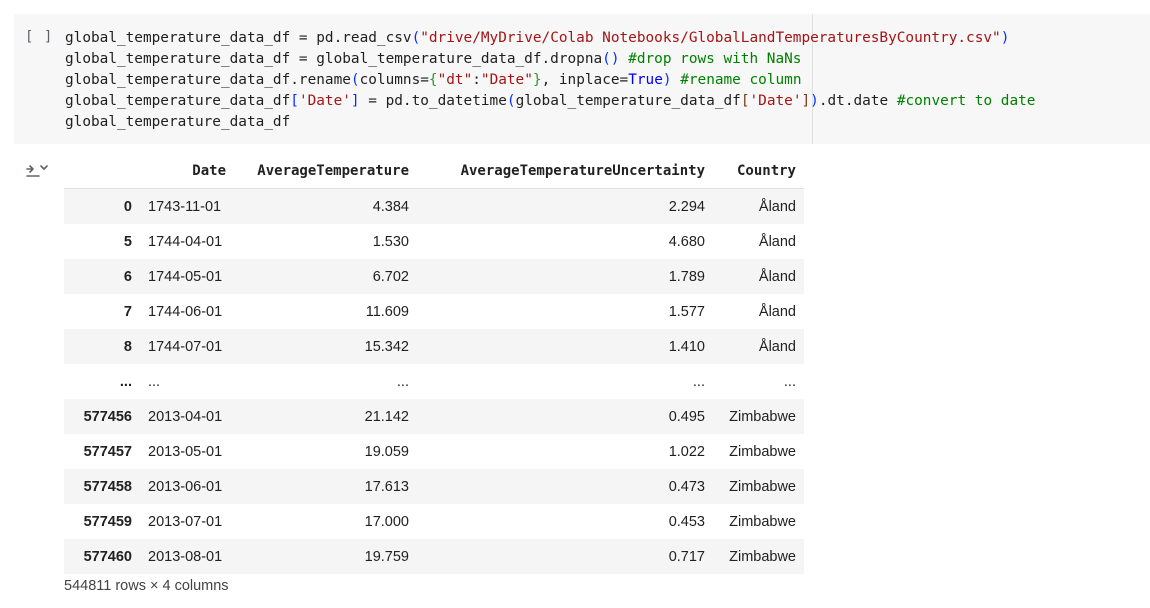 The image size is (1150, 608). Describe the element at coordinates (537, 80) in the screenshot. I see `code-token: }` at that location.